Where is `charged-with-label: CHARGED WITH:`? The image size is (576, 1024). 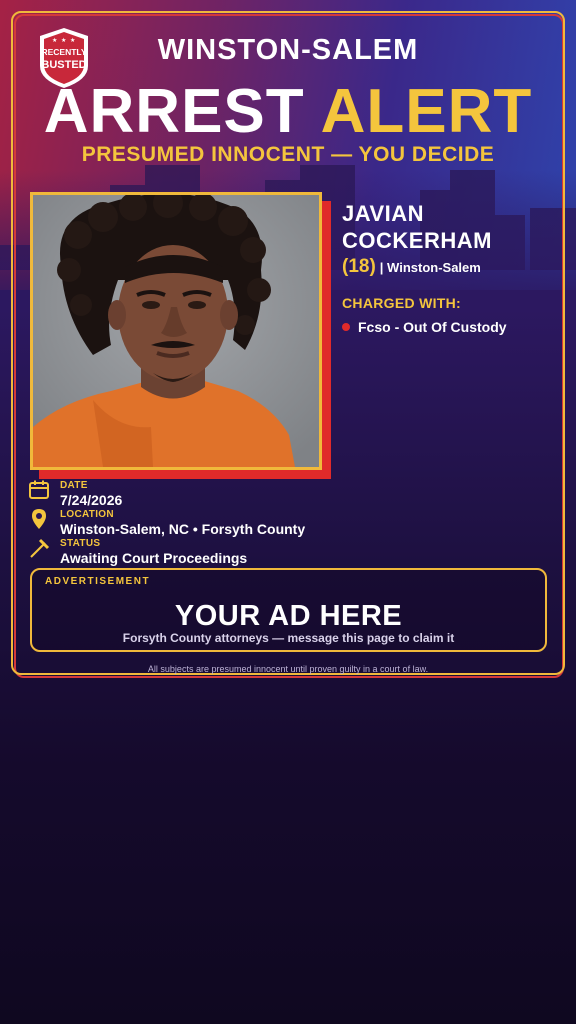 charged-with-label: CHARGED WITH: is located at coordinates (401, 303).